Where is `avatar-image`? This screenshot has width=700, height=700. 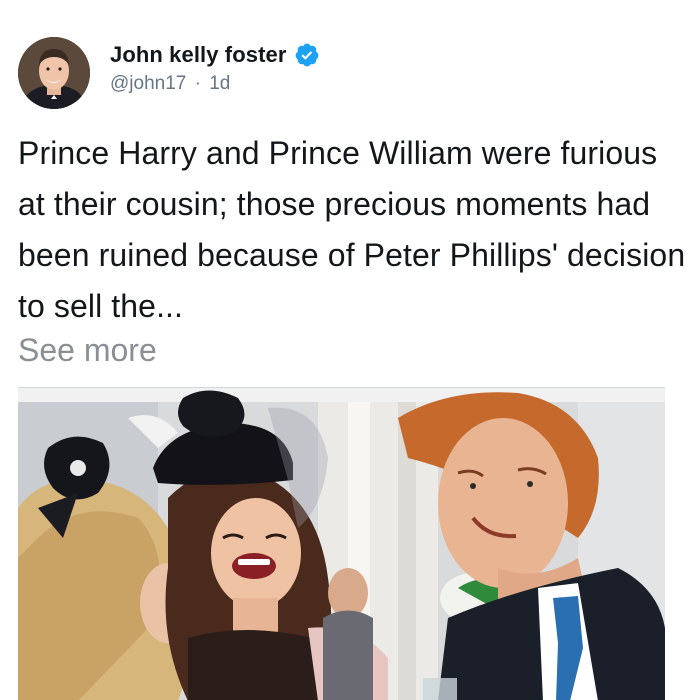
avatar-image is located at coordinates (54, 73).